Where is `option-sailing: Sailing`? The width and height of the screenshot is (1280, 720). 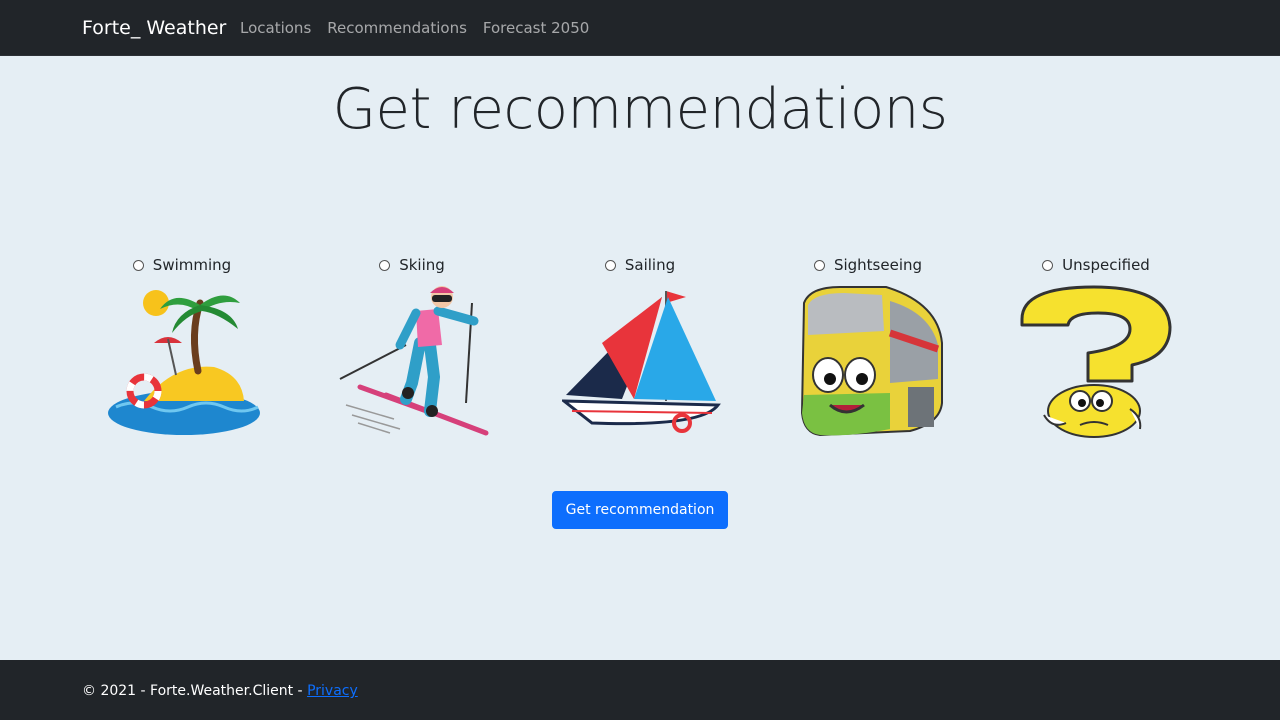 option-sailing: Sailing is located at coordinates (640, 265).